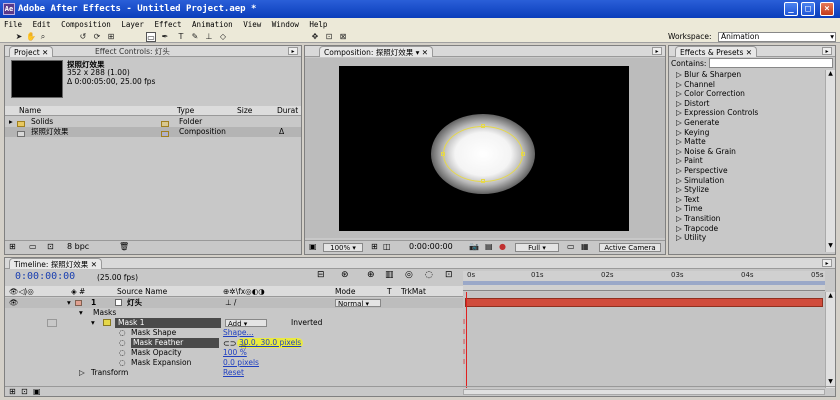 Image resolution: width=840 pixels, height=400 pixels. What do you see at coordinates (748, 229) in the screenshot?
I see `list-item: ▷ Trapcode` at bounding box center [748, 229].